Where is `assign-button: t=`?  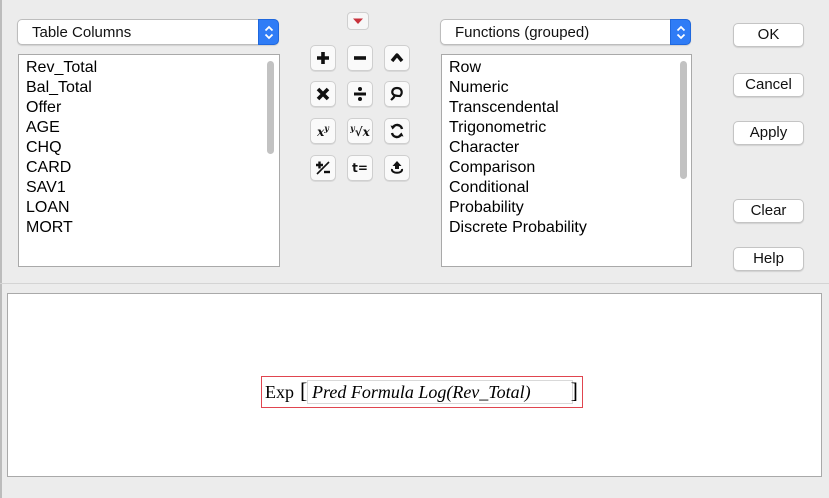 assign-button: t= is located at coordinates (360, 168).